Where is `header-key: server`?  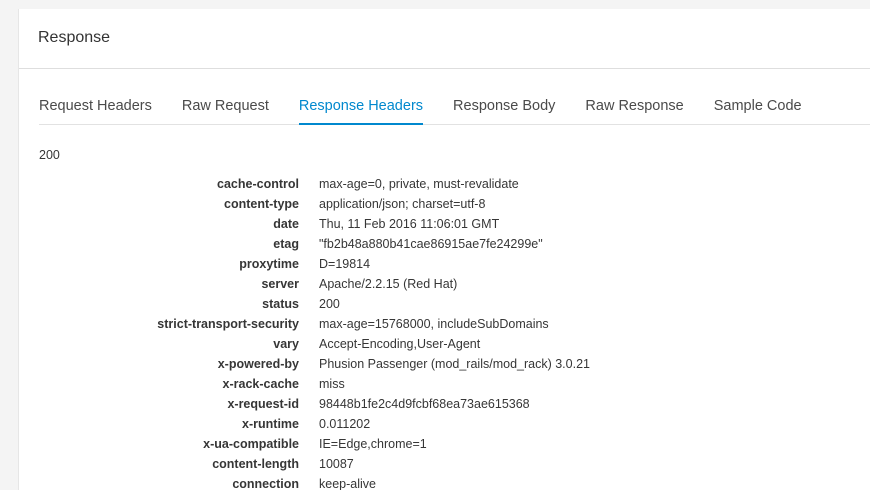
header-key: server is located at coordinates (280, 284).